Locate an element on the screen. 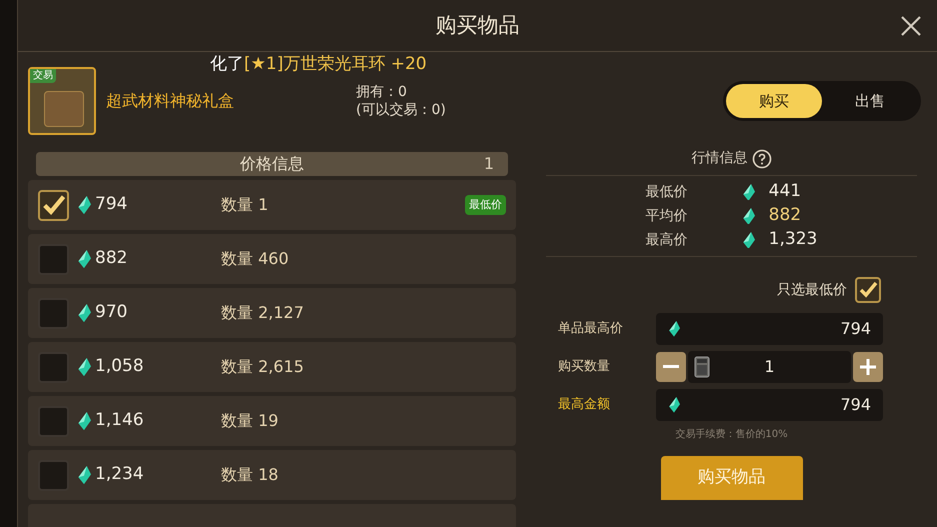 The image size is (937, 527). stat-value: 882 is located at coordinates (785, 216).